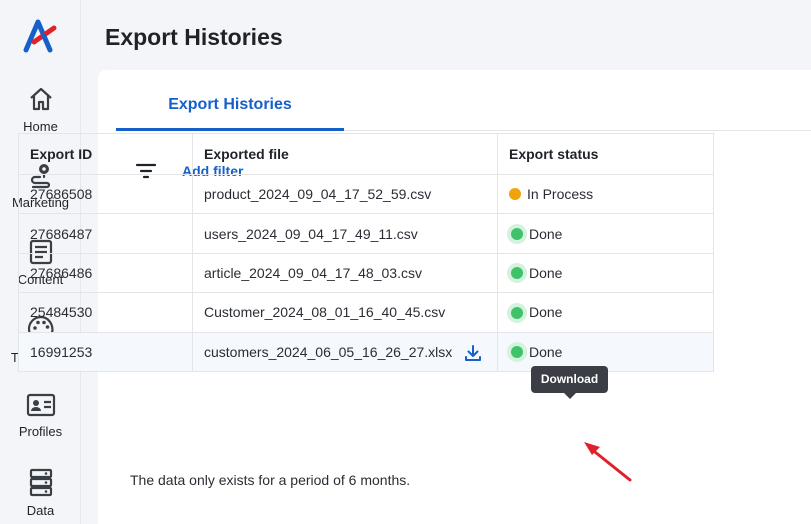 The image size is (811, 524). What do you see at coordinates (105, 233) in the screenshot?
I see `export-id-cell: 27686487` at bounding box center [105, 233].